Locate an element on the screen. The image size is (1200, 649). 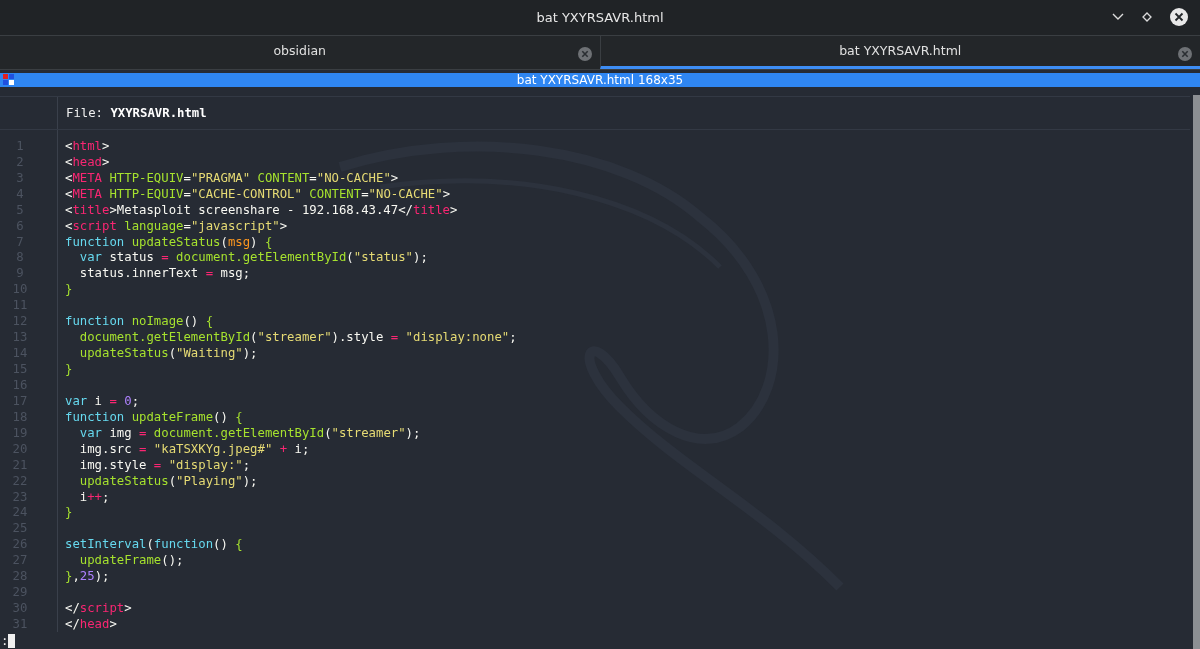
terminal-title: bat YXYRSAVR.html 168x35 is located at coordinates (600, 79).